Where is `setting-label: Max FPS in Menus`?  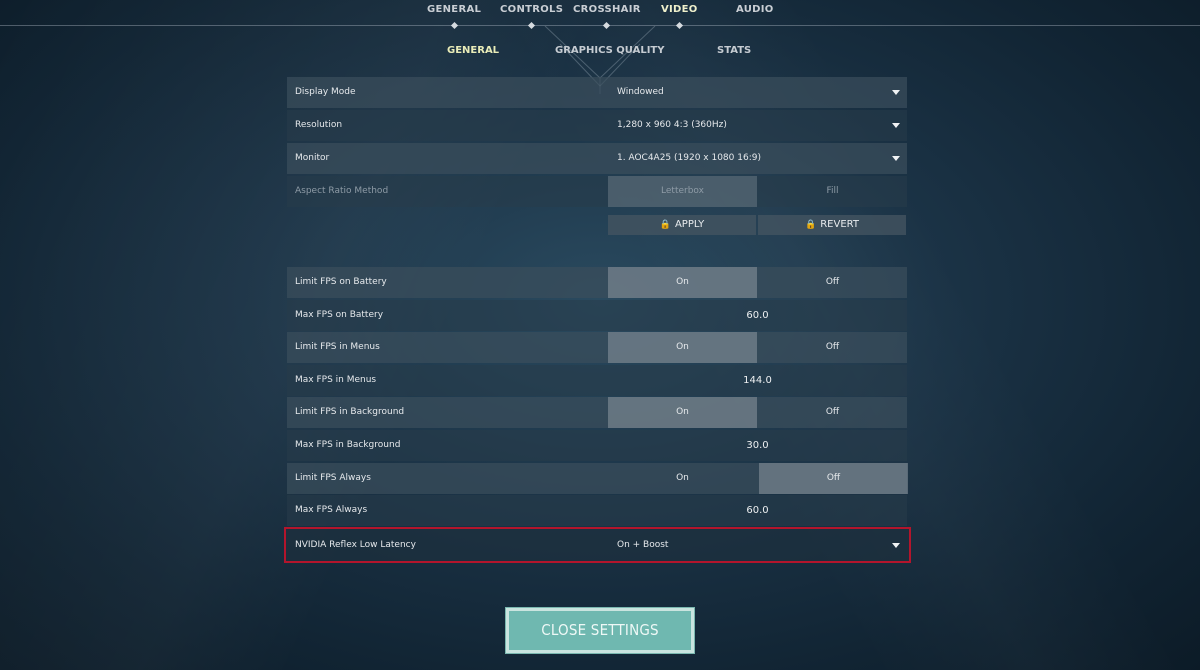 setting-label: Max FPS in Menus is located at coordinates (336, 380).